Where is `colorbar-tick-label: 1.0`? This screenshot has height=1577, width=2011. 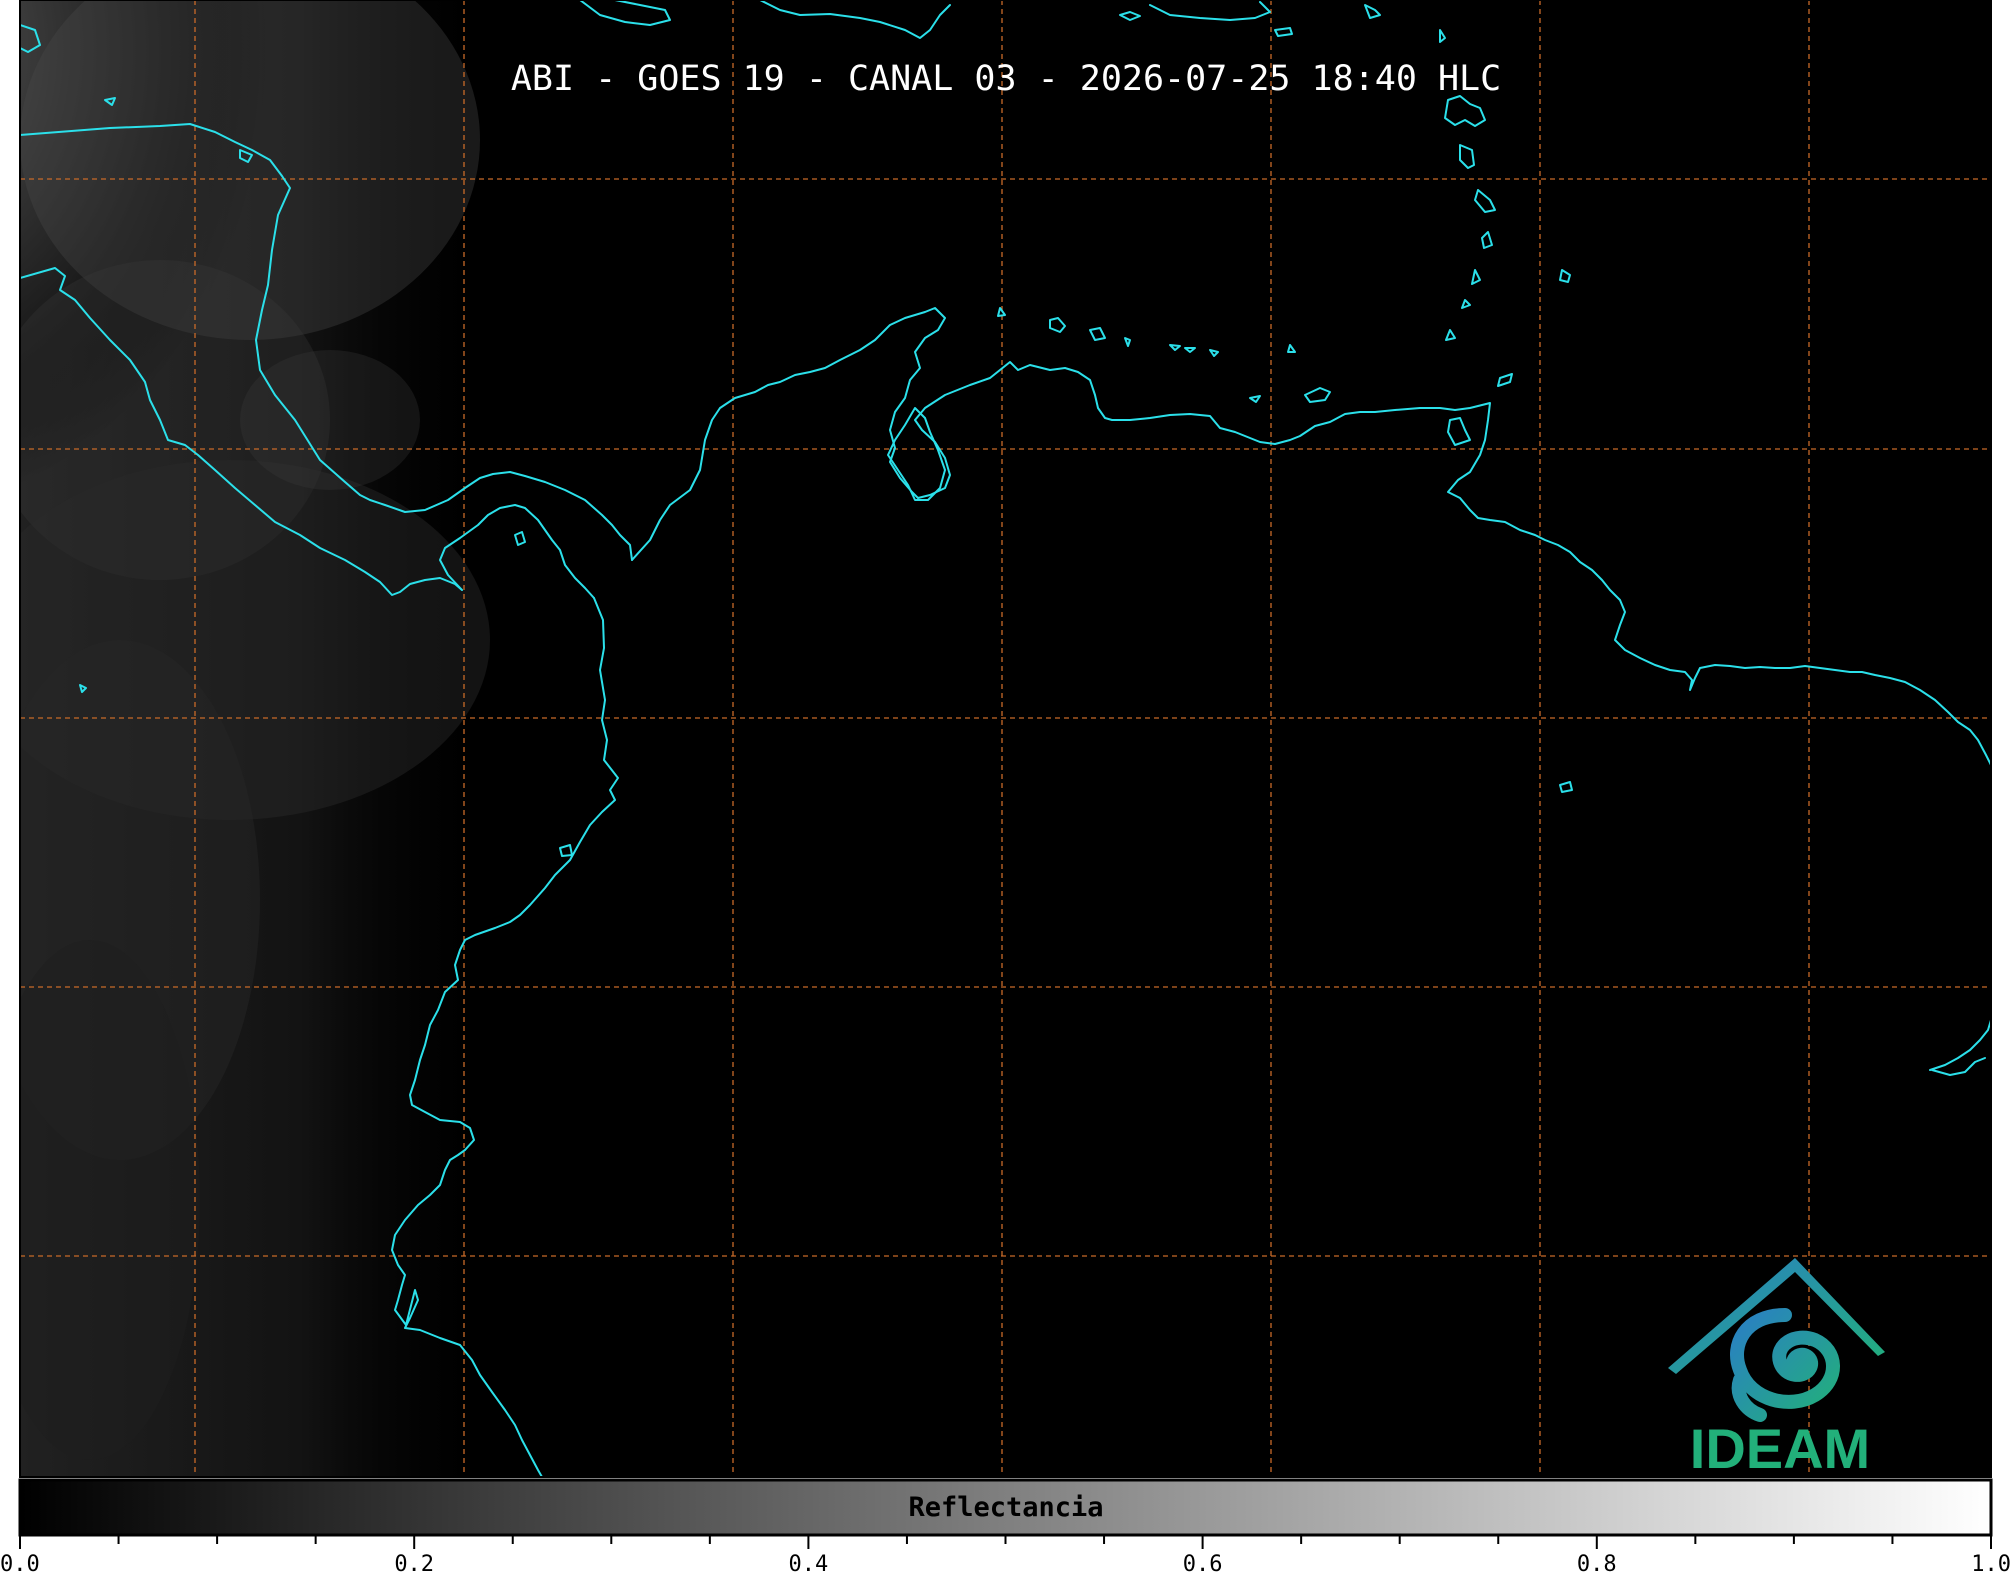
colorbar-tick-label: 1.0 is located at coordinates (1991, 1564).